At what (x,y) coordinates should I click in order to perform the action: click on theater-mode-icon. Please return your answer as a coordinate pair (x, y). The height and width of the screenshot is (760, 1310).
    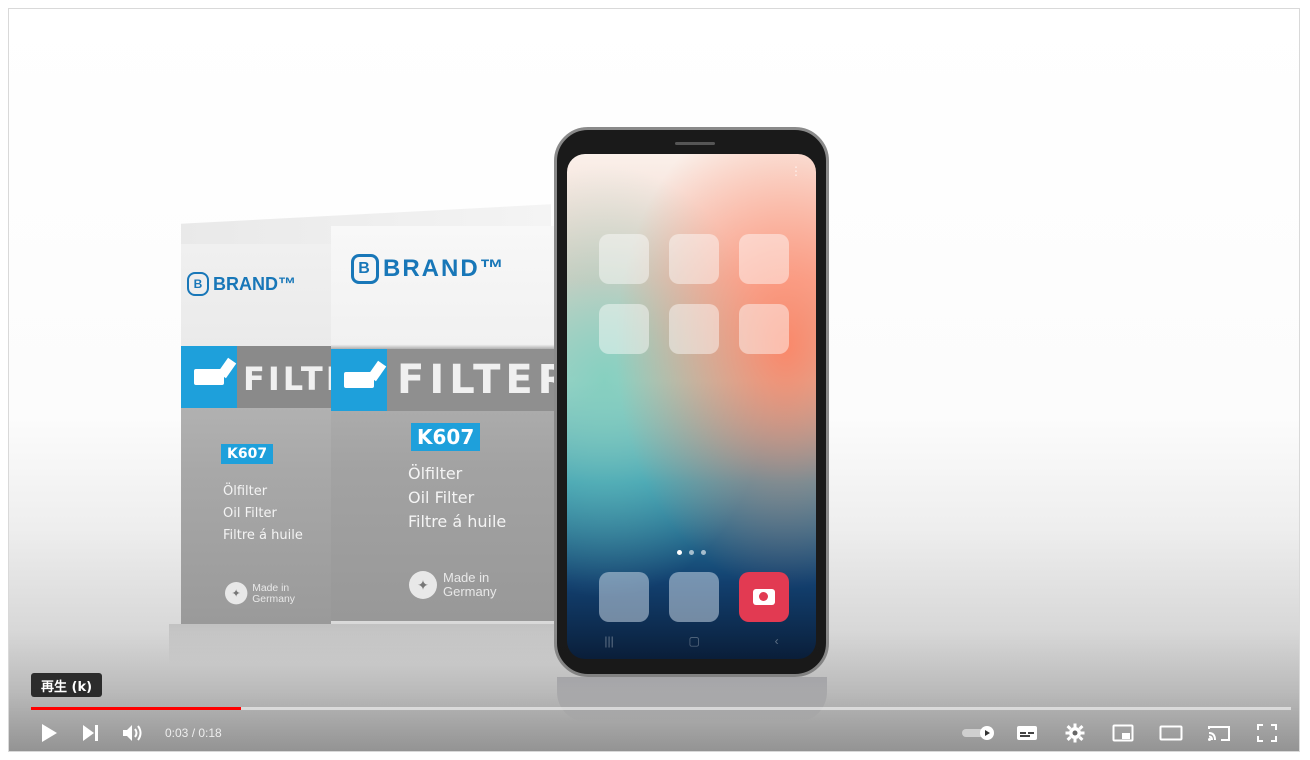
    Looking at the image, I should click on (1171, 733).